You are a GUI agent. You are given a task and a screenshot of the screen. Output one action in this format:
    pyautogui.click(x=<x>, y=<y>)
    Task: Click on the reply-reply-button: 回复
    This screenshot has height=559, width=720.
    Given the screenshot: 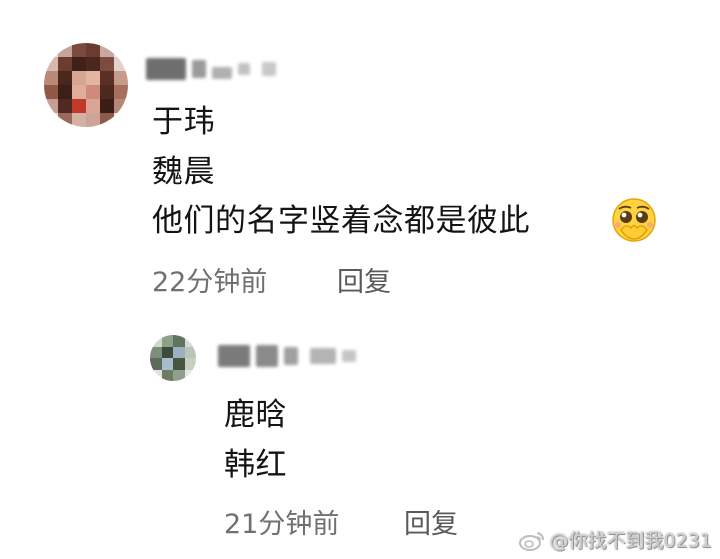 What is the action you would take?
    pyautogui.click(x=431, y=525)
    